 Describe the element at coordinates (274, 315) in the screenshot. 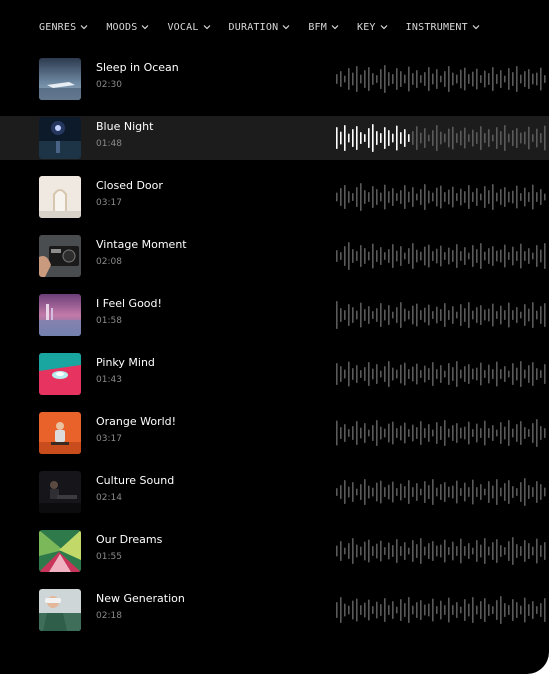

I see `track-row: I Feel Good! 01:58` at that location.